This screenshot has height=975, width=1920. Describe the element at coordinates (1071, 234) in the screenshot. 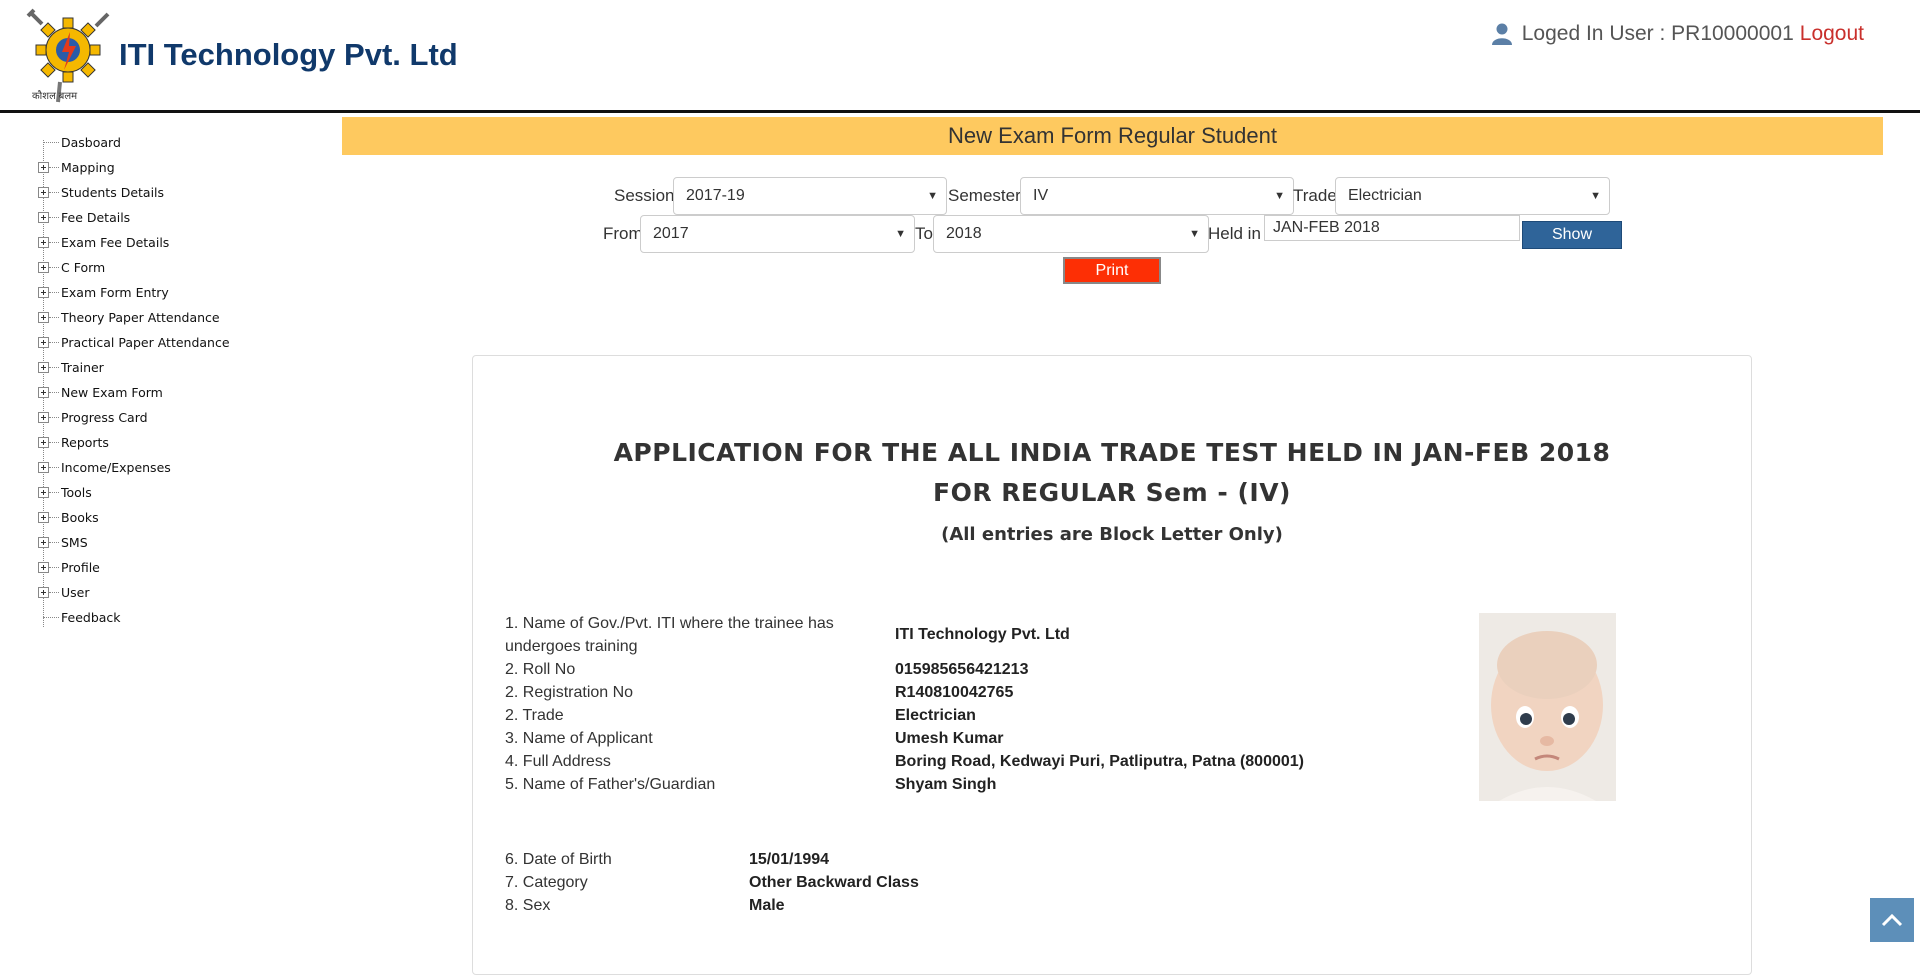

I see `to-select: 2018 ▼` at that location.